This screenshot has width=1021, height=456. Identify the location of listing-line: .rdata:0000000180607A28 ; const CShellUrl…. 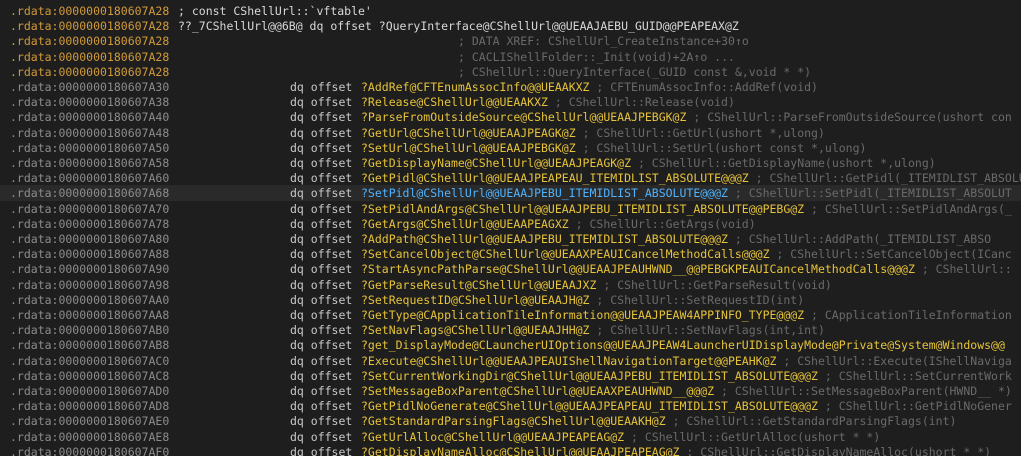
(510, 11).